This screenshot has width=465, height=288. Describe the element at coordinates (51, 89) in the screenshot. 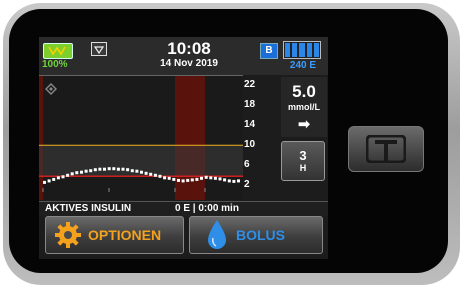

I see `diamond-marker-icon-inner` at that location.